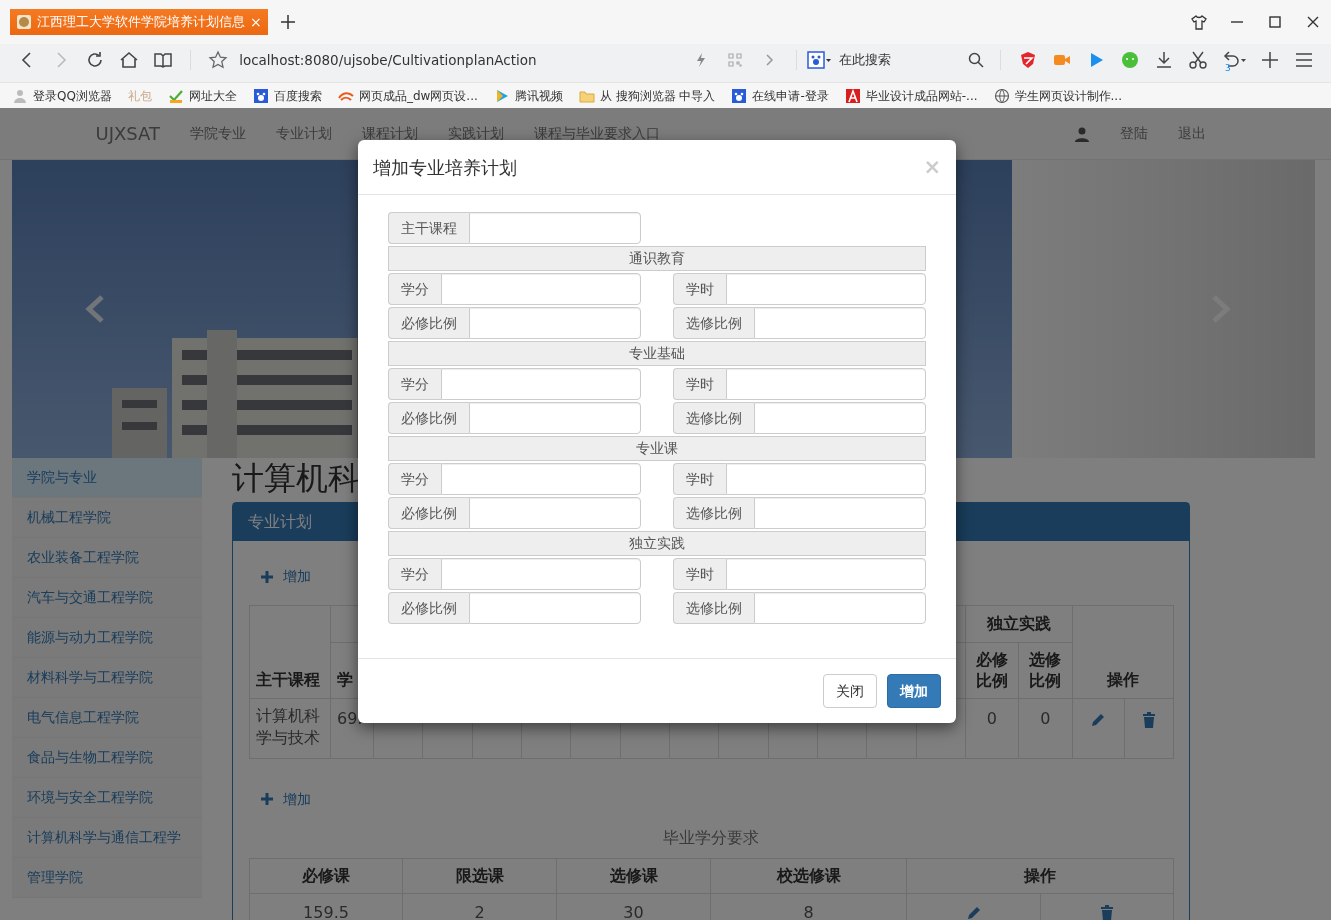 Image resolution: width=1331 pixels, height=920 pixels. What do you see at coordinates (107, 758) in the screenshot?
I see `sidebar-item: 食品与生物工程学院` at bounding box center [107, 758].